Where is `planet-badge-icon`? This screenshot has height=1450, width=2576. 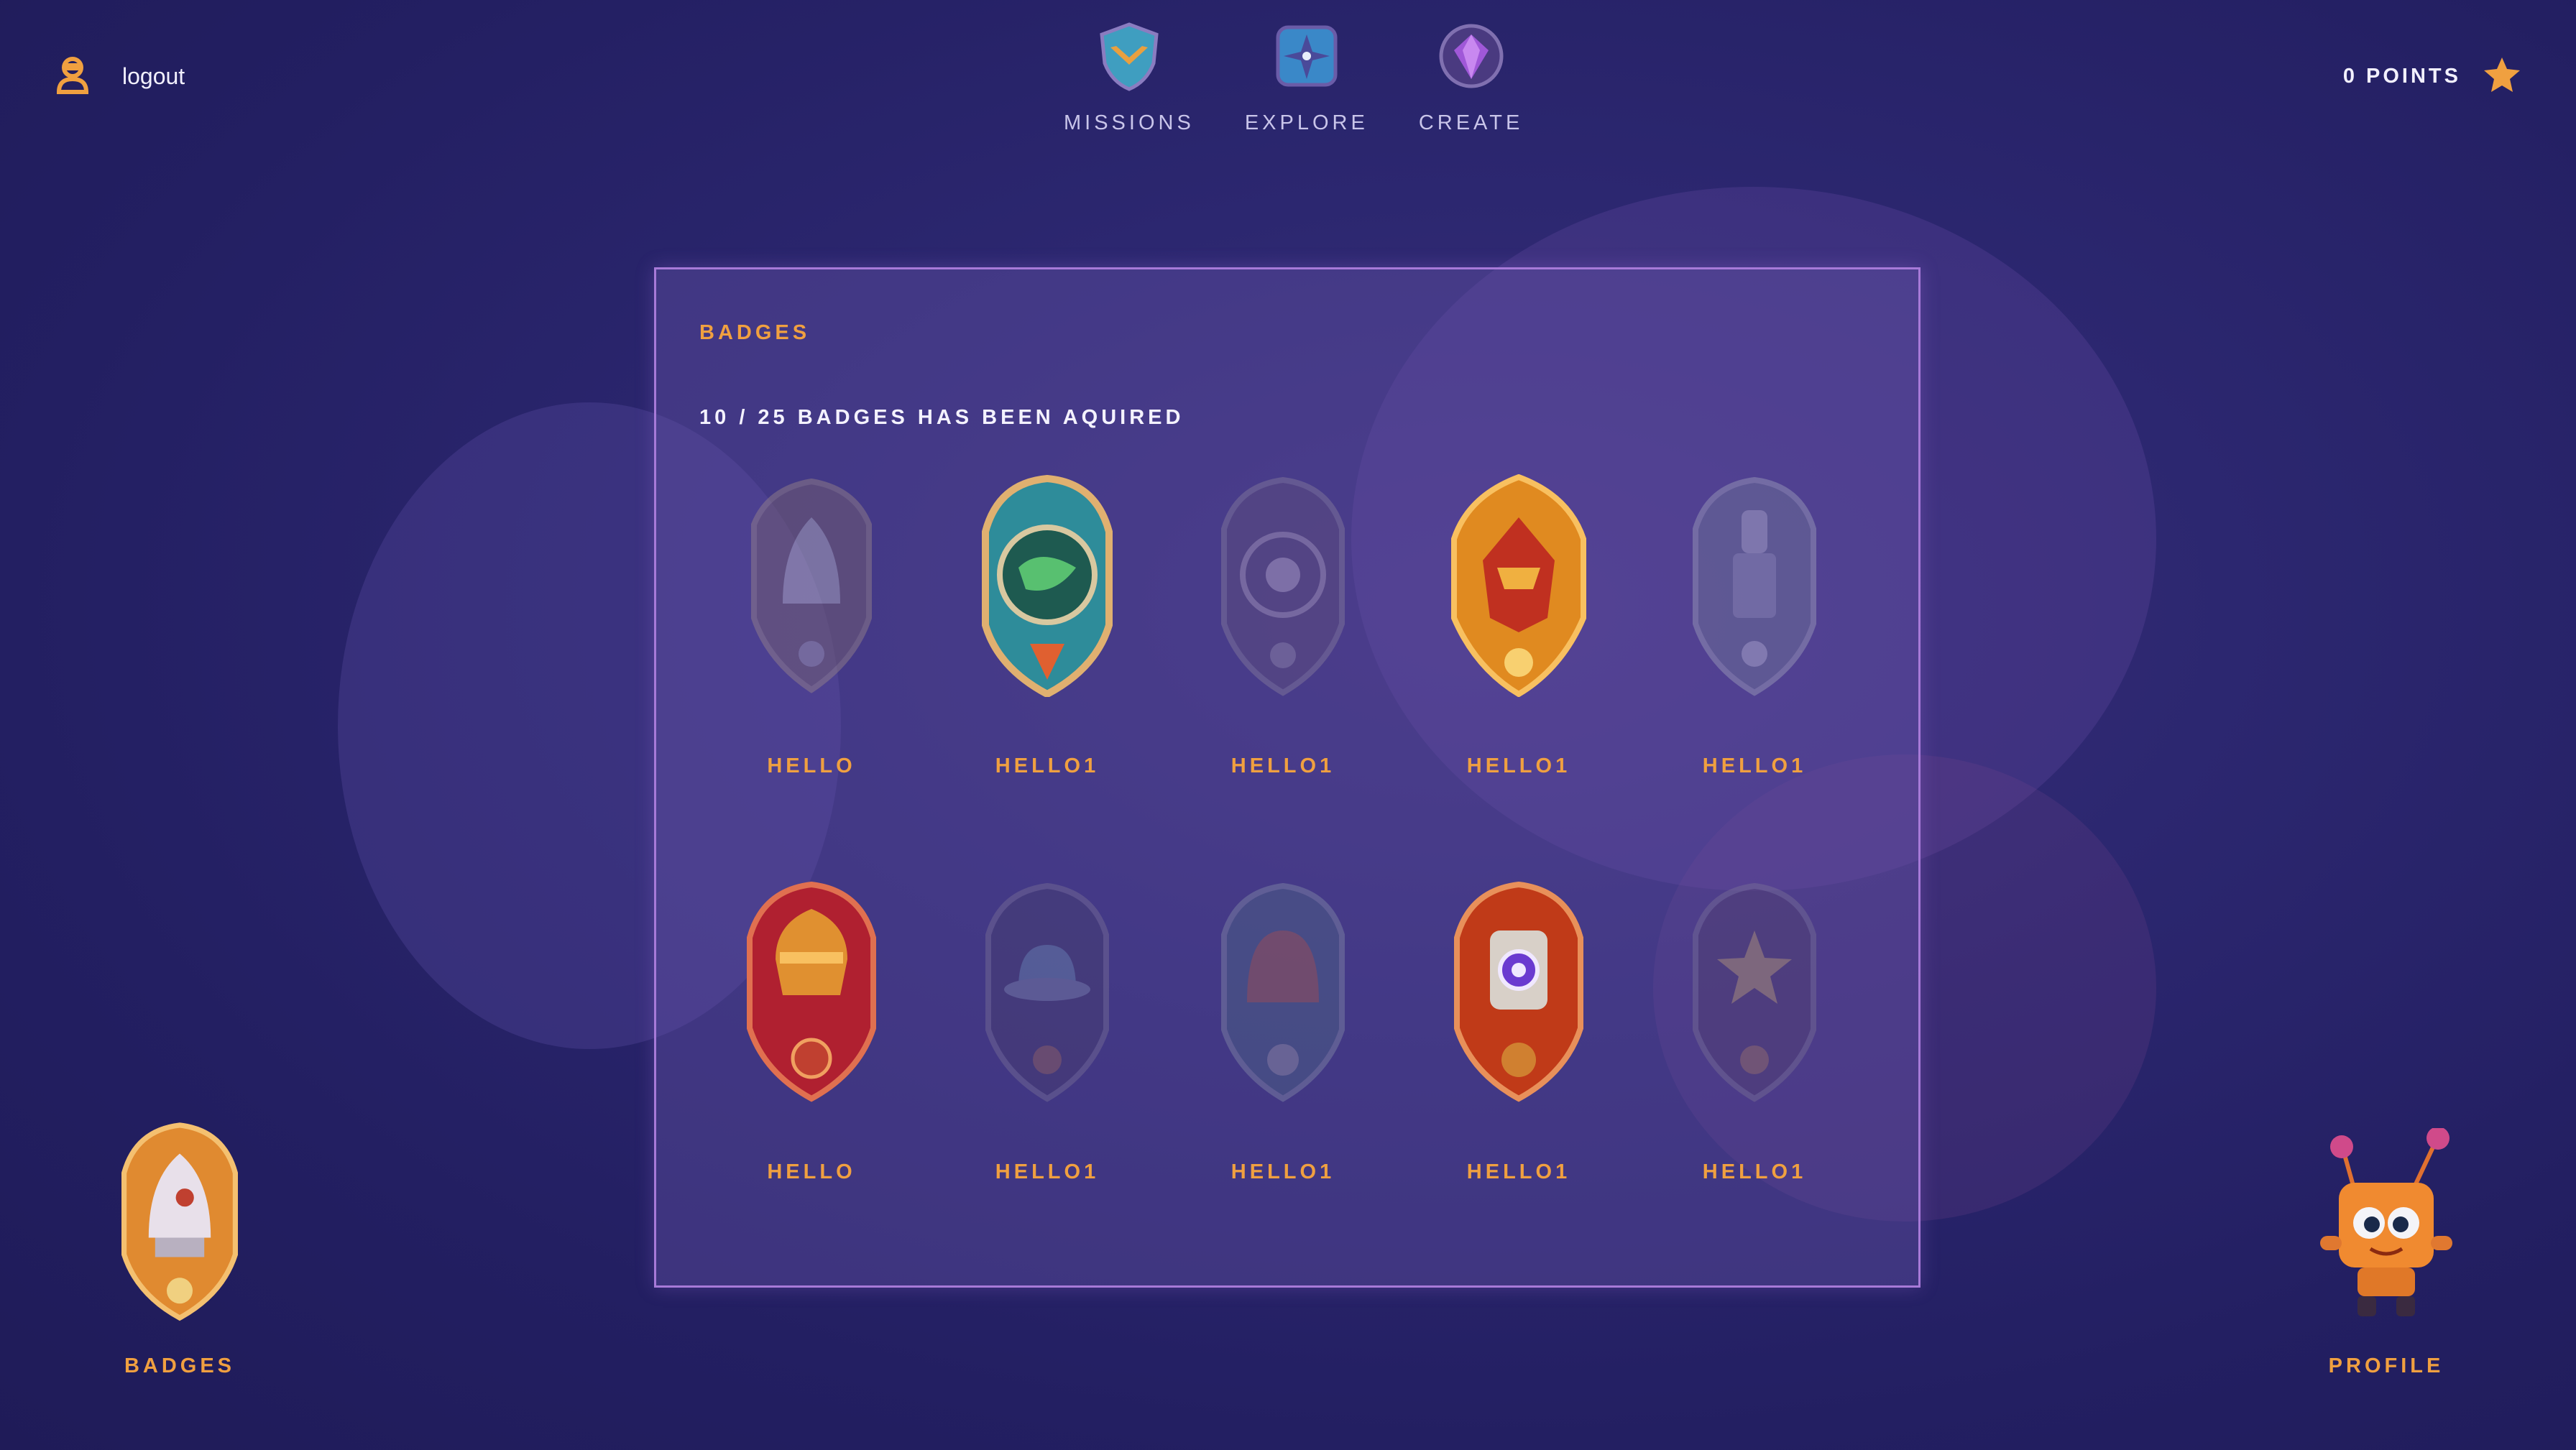
planet-badge-icon is located at coordinates (1047, 586).